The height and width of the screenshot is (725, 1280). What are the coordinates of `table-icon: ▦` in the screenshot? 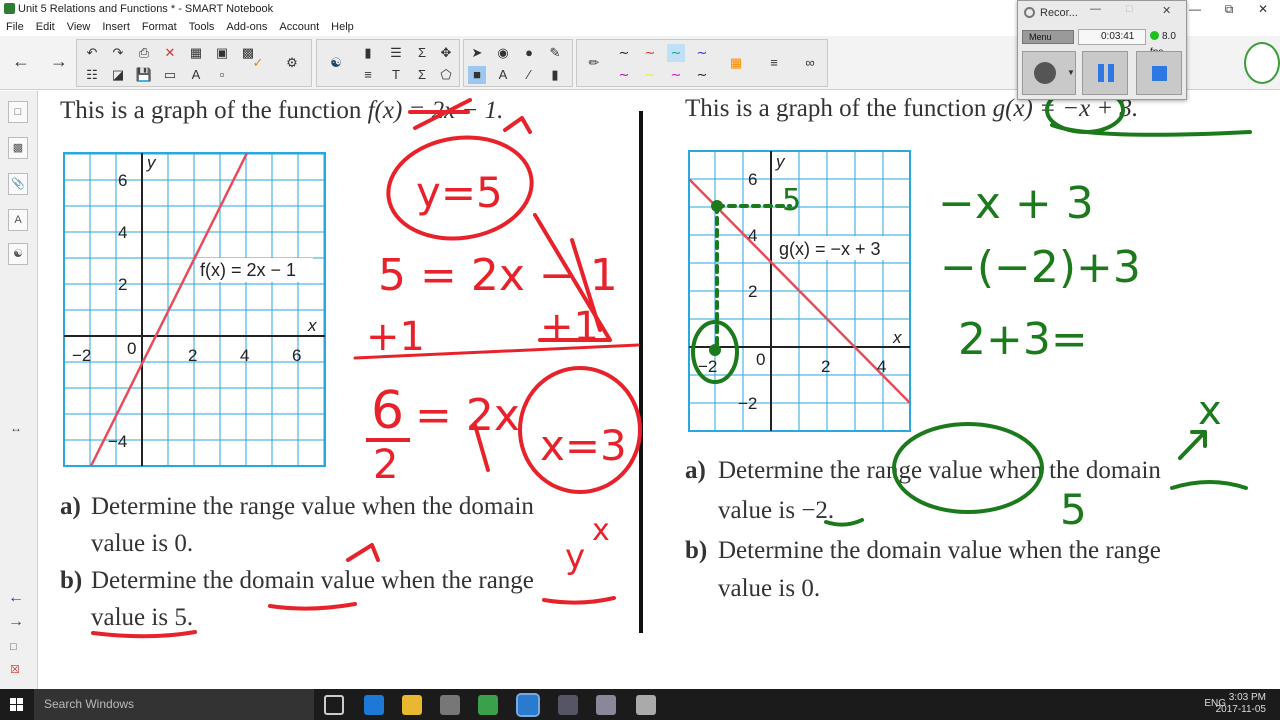 It's located at (196, 53).